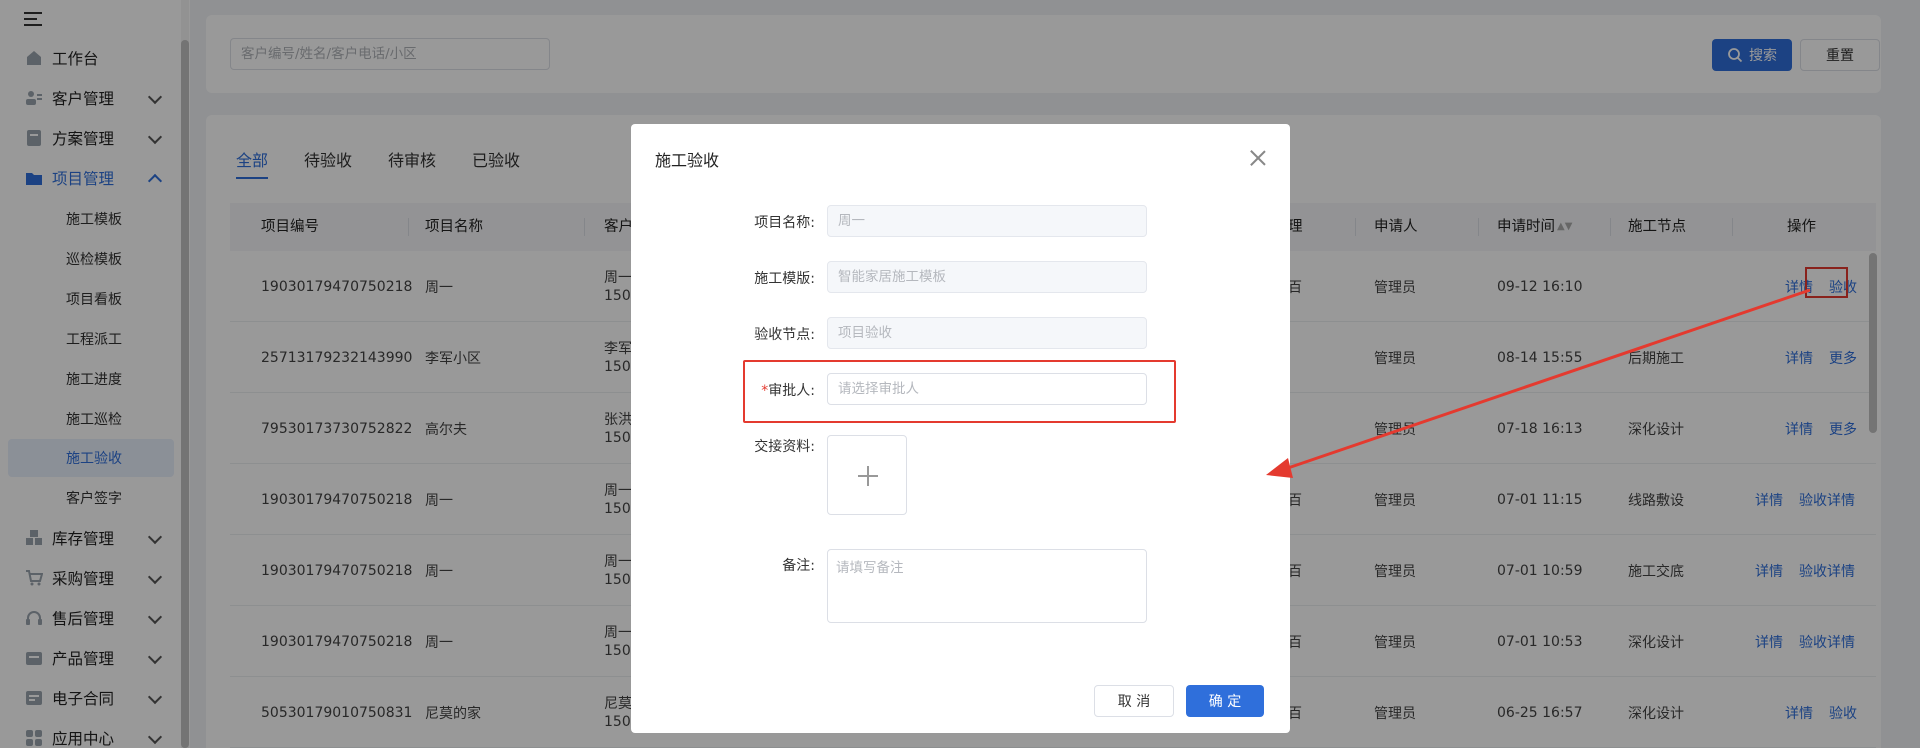 The width and height of the screenshot is (1920, 748). Describe the element at coordinates (784, 279) in the screenshot. I see `template-label: 施工模版:` at that location.